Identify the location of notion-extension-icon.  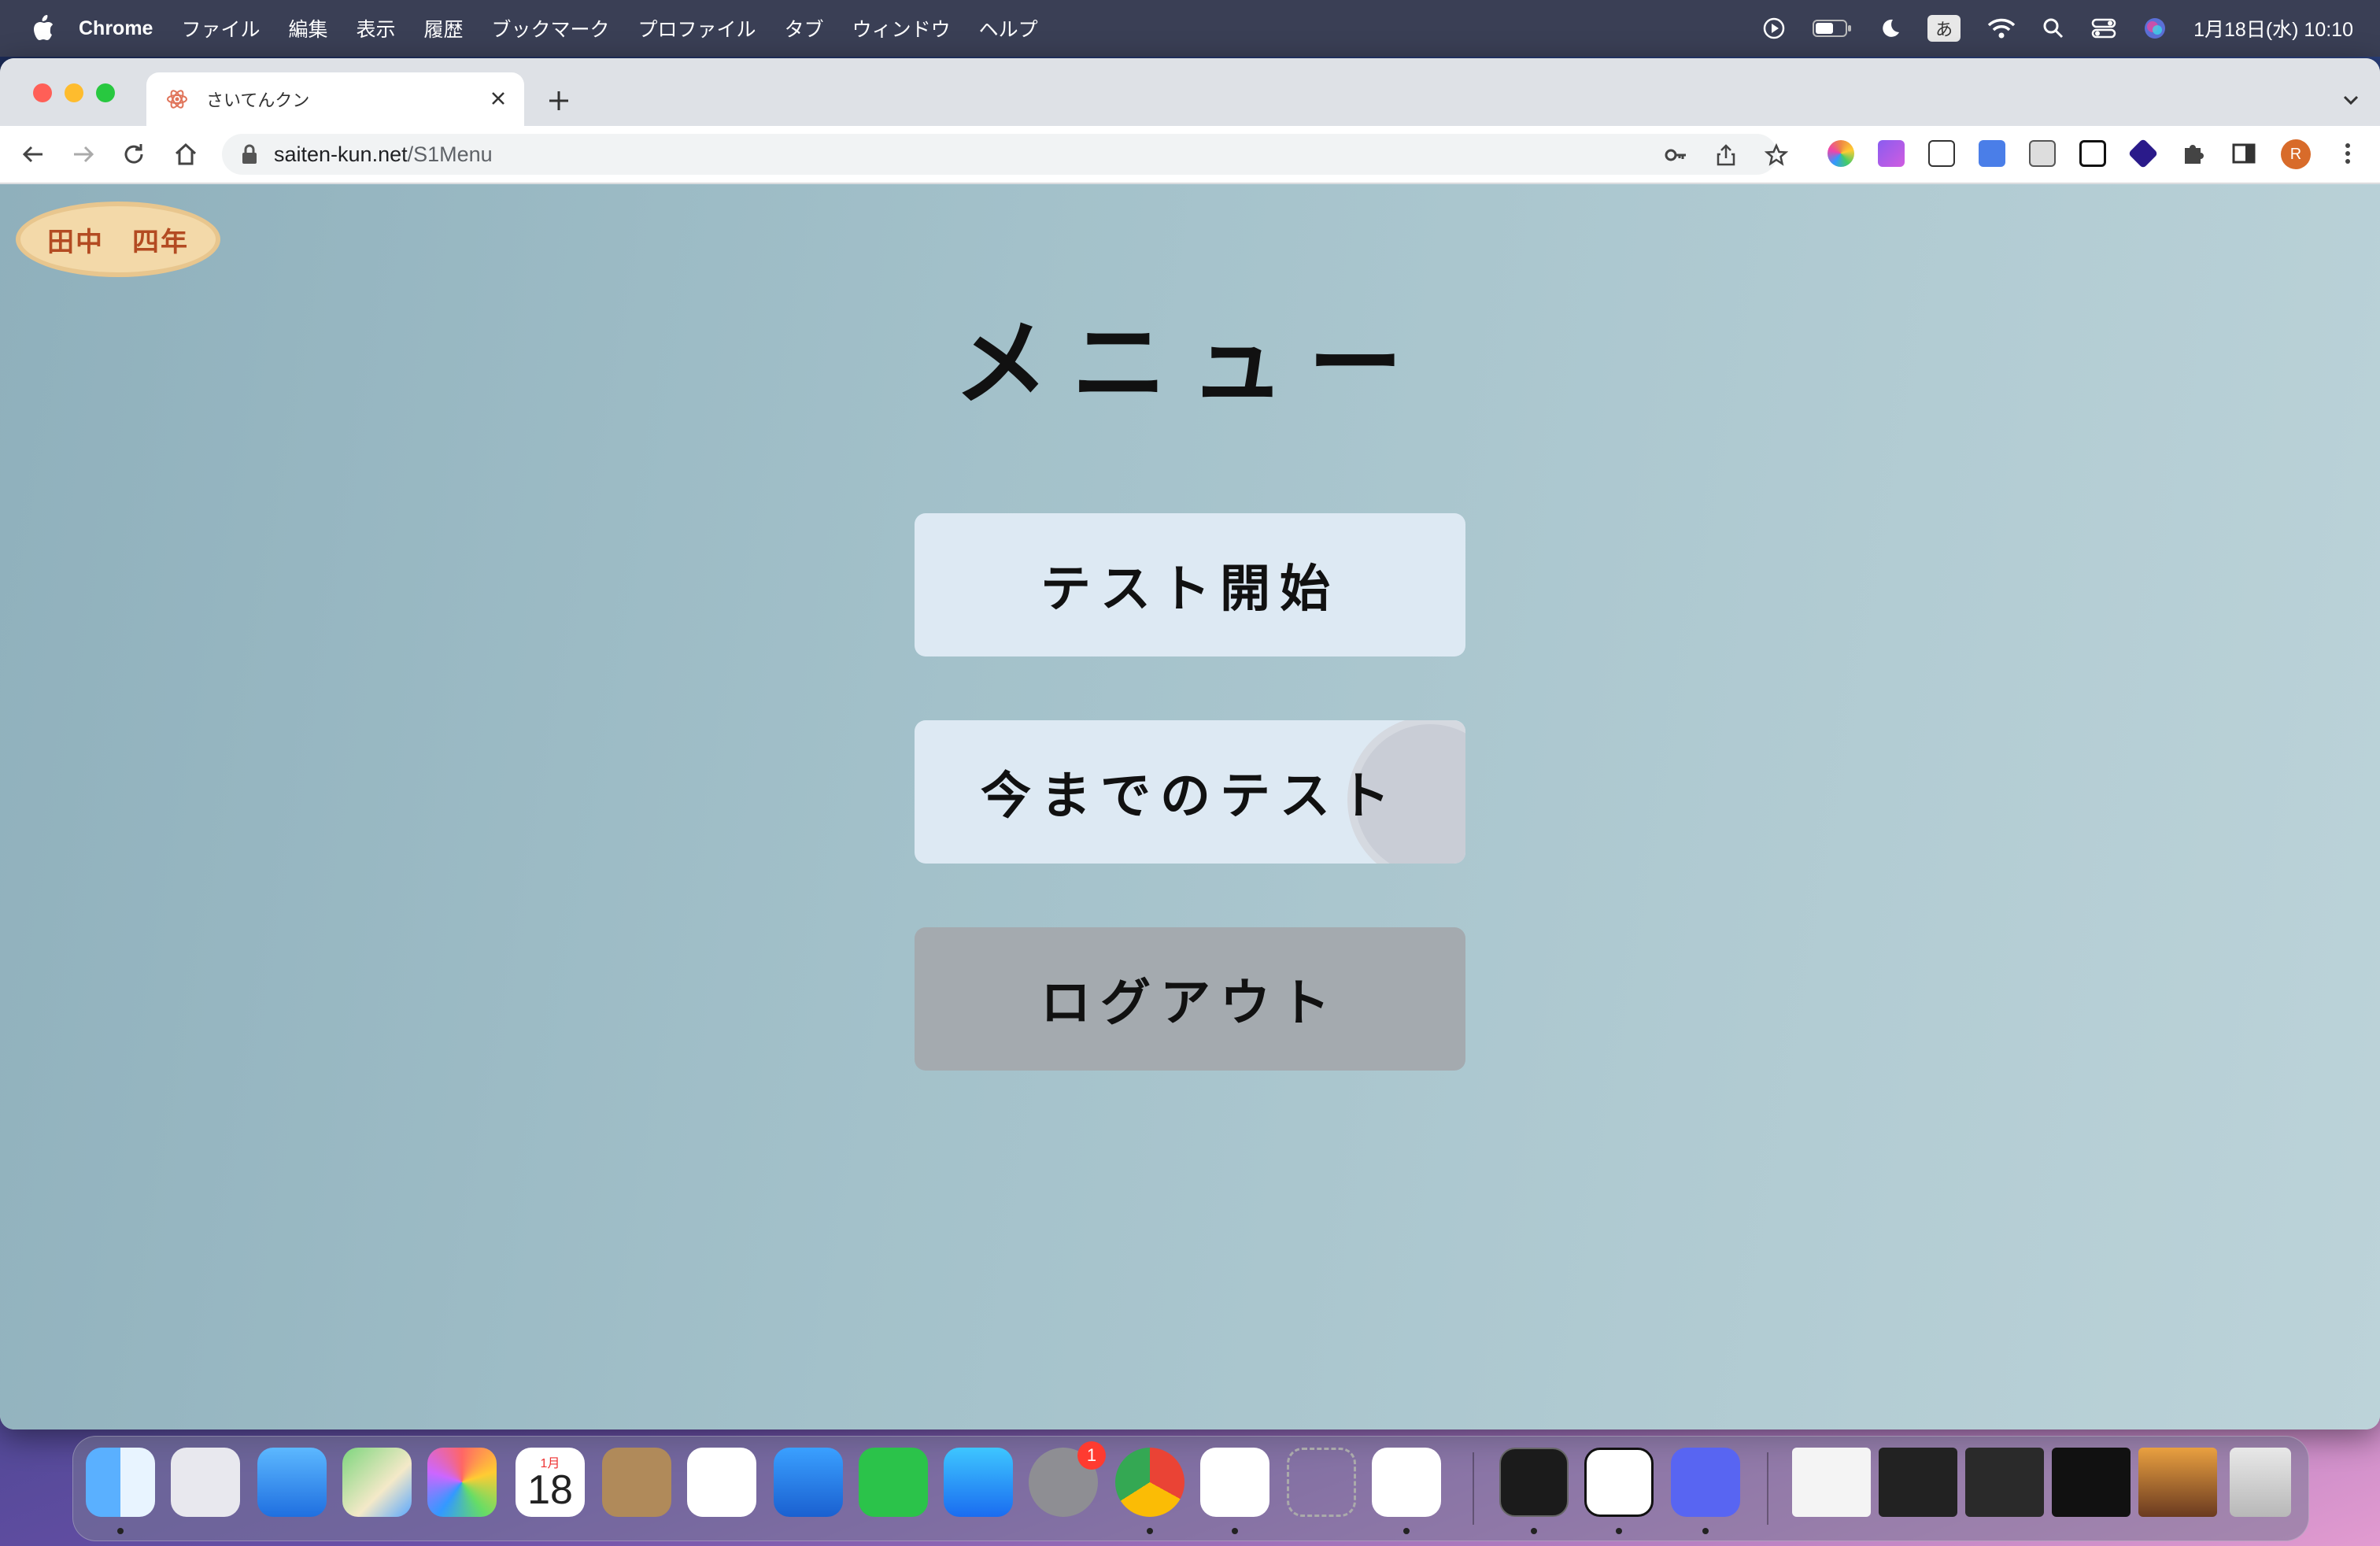
(2092, 153).